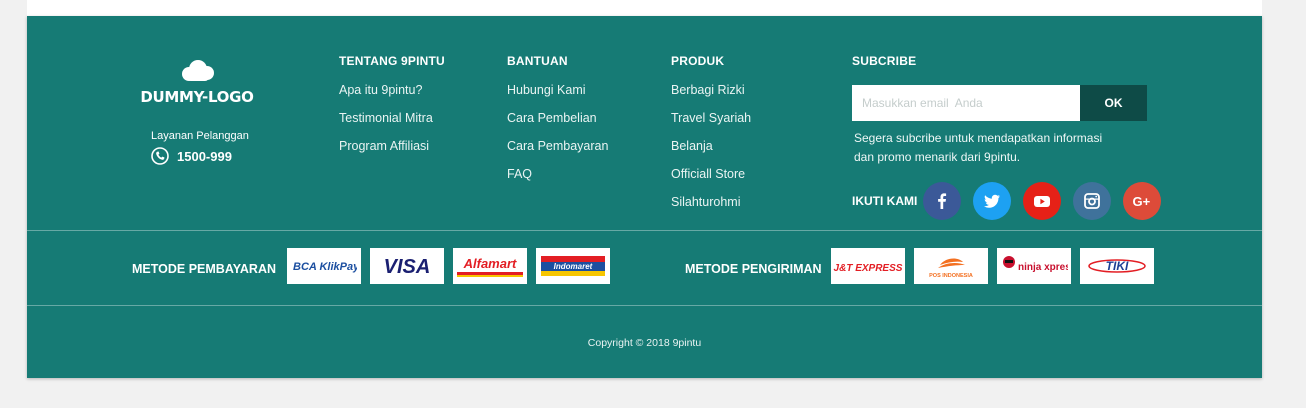  I want to click on twitter-icon, so click(992, 201).